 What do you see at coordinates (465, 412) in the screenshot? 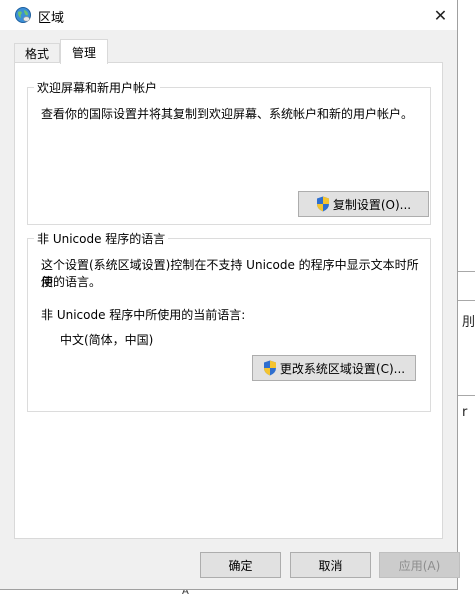
I see `background-text: r` at bounding box center [465, 412].